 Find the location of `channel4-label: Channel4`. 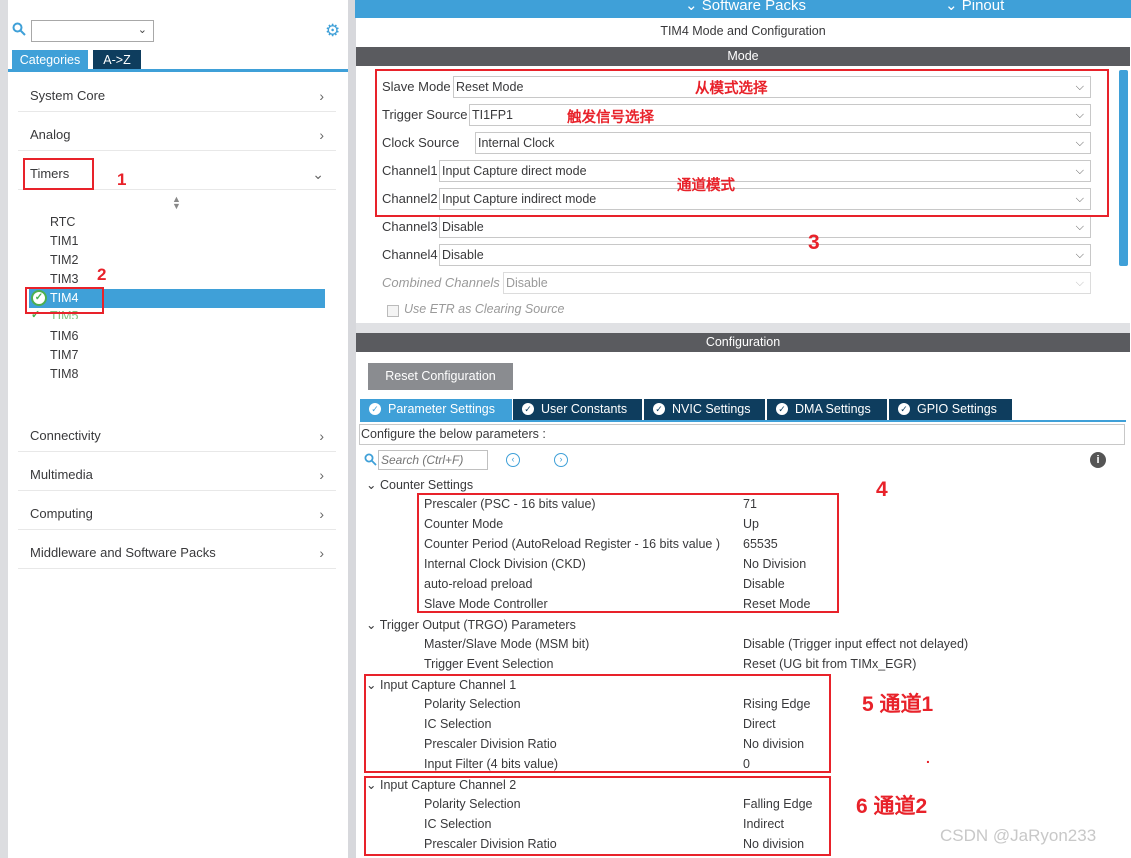

channel4-label: Channel4 is located at coordinates (410, 254).